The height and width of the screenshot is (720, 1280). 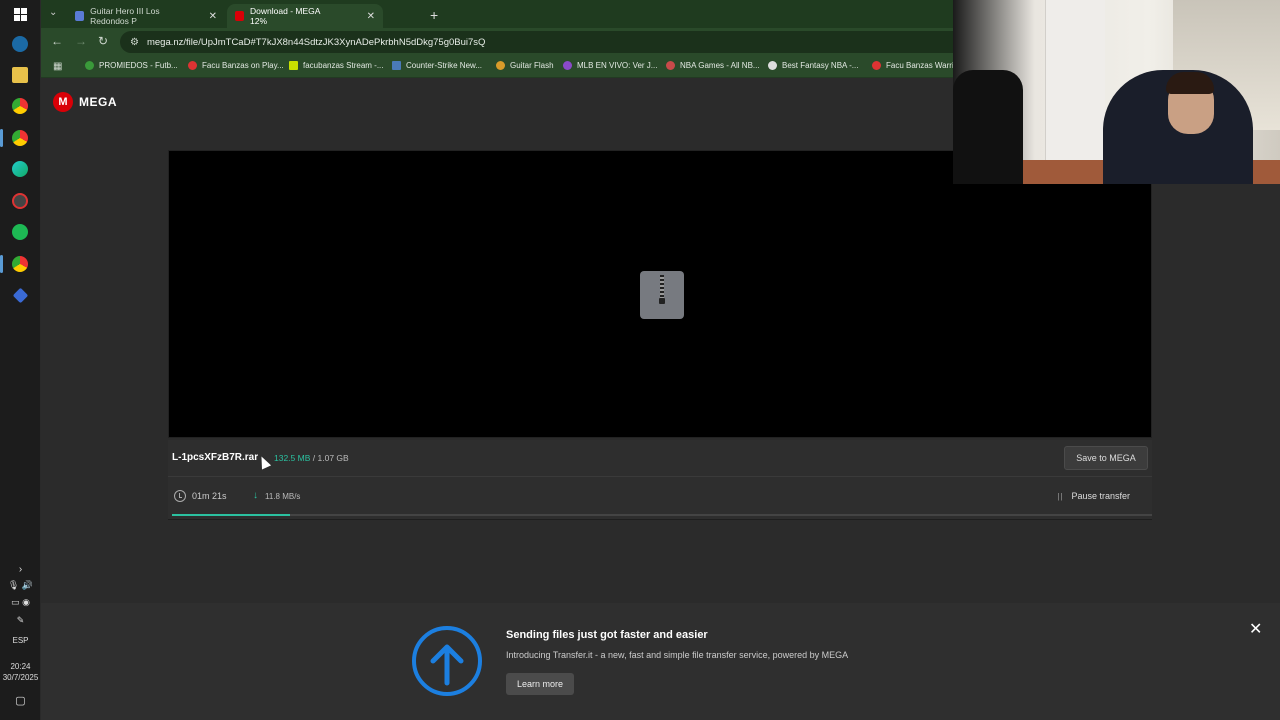 I want to click on webcam-chair, so click(x=988, y=127).